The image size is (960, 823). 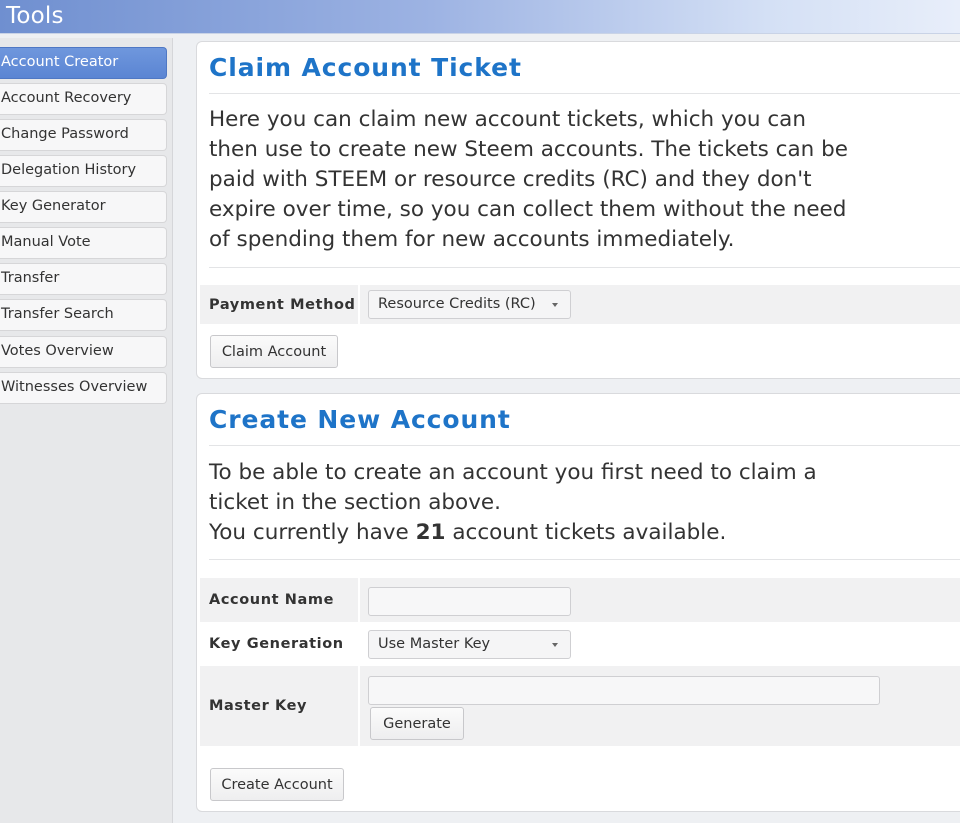 I want to click on payment-method-select: Resource Credits (RC), so click(x=469, y=304).